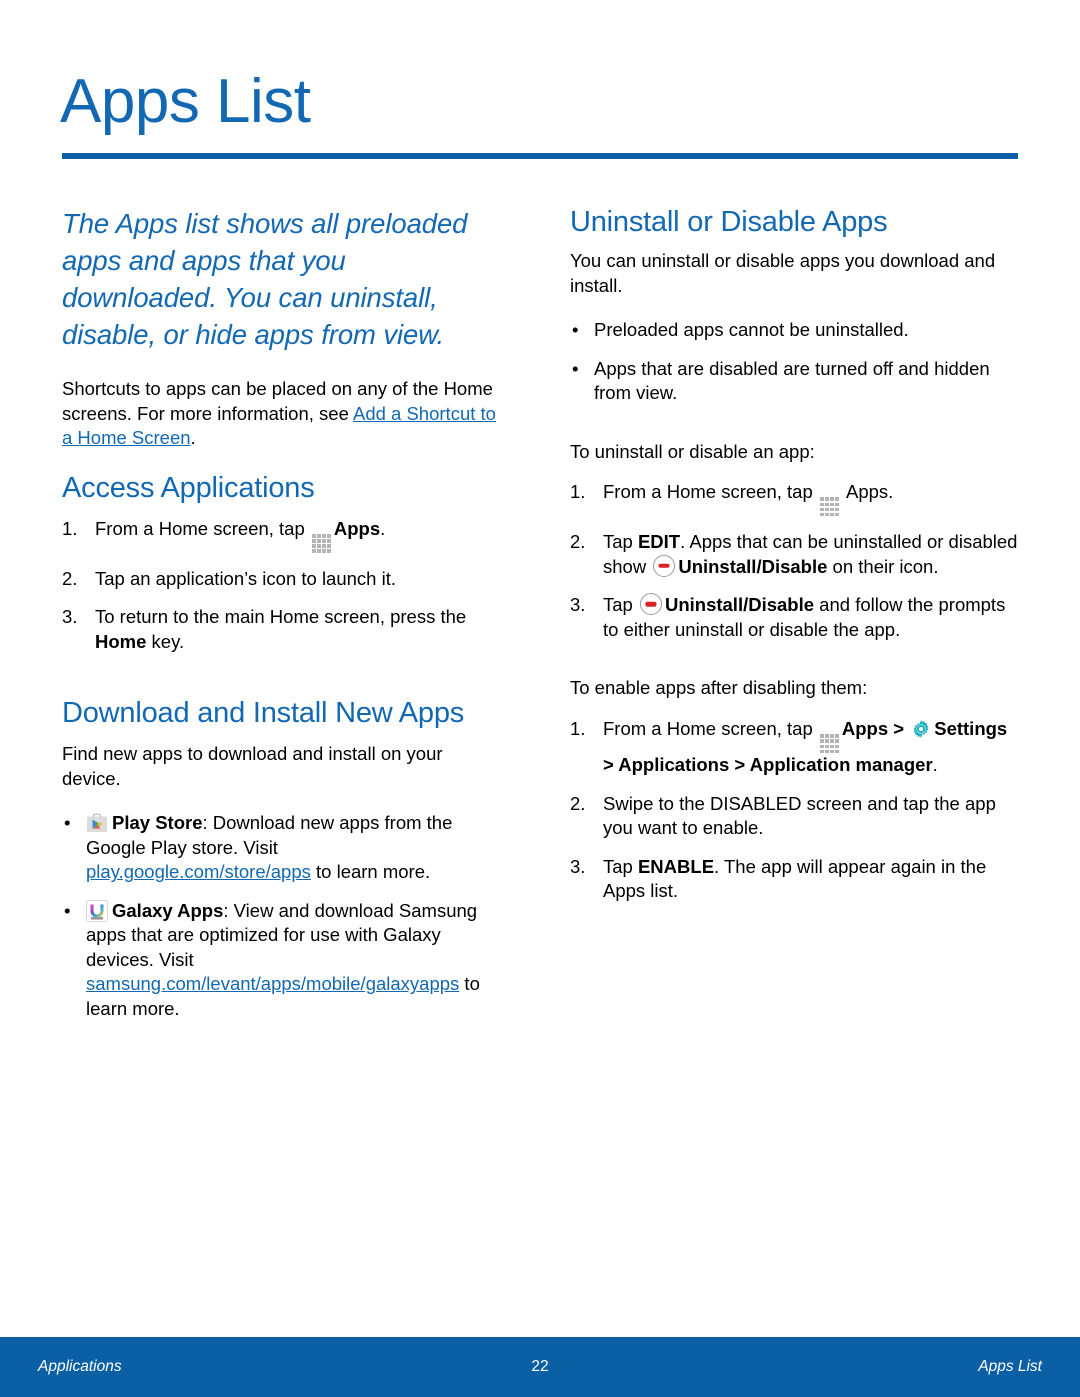 This screenshot has width=1080, height=1397. What do you see at coordinates (198, 871) in the screenshot?
I see `play-store-url-link: play.google.com/store/apps` at bounding box center [198, 871].